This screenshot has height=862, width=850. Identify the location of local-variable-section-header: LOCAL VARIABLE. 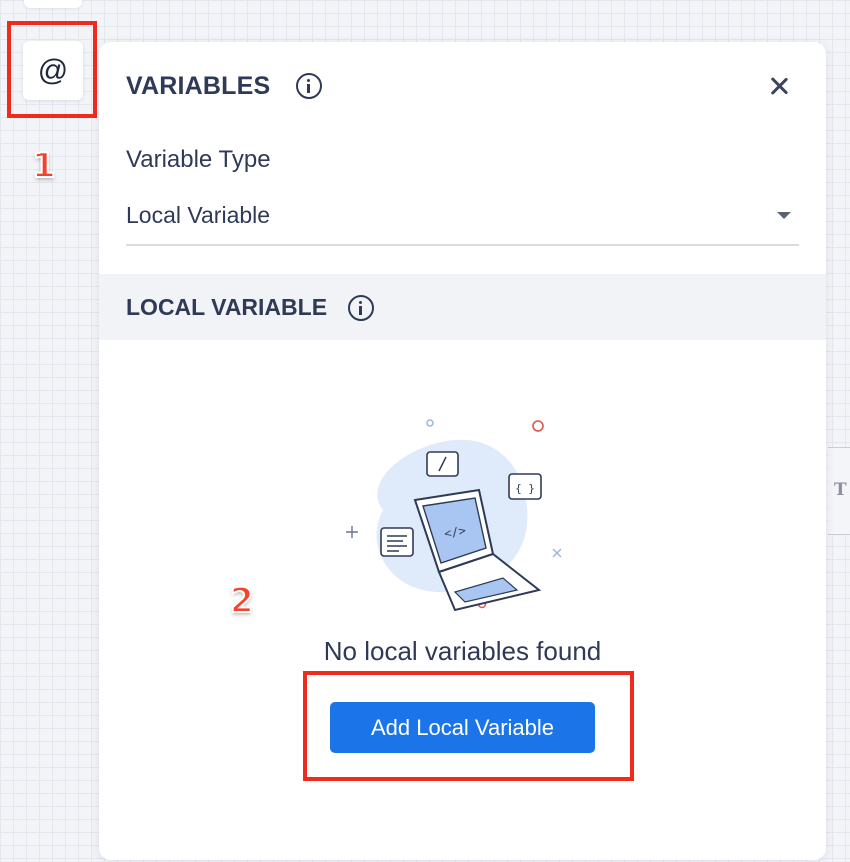
(462, 307).